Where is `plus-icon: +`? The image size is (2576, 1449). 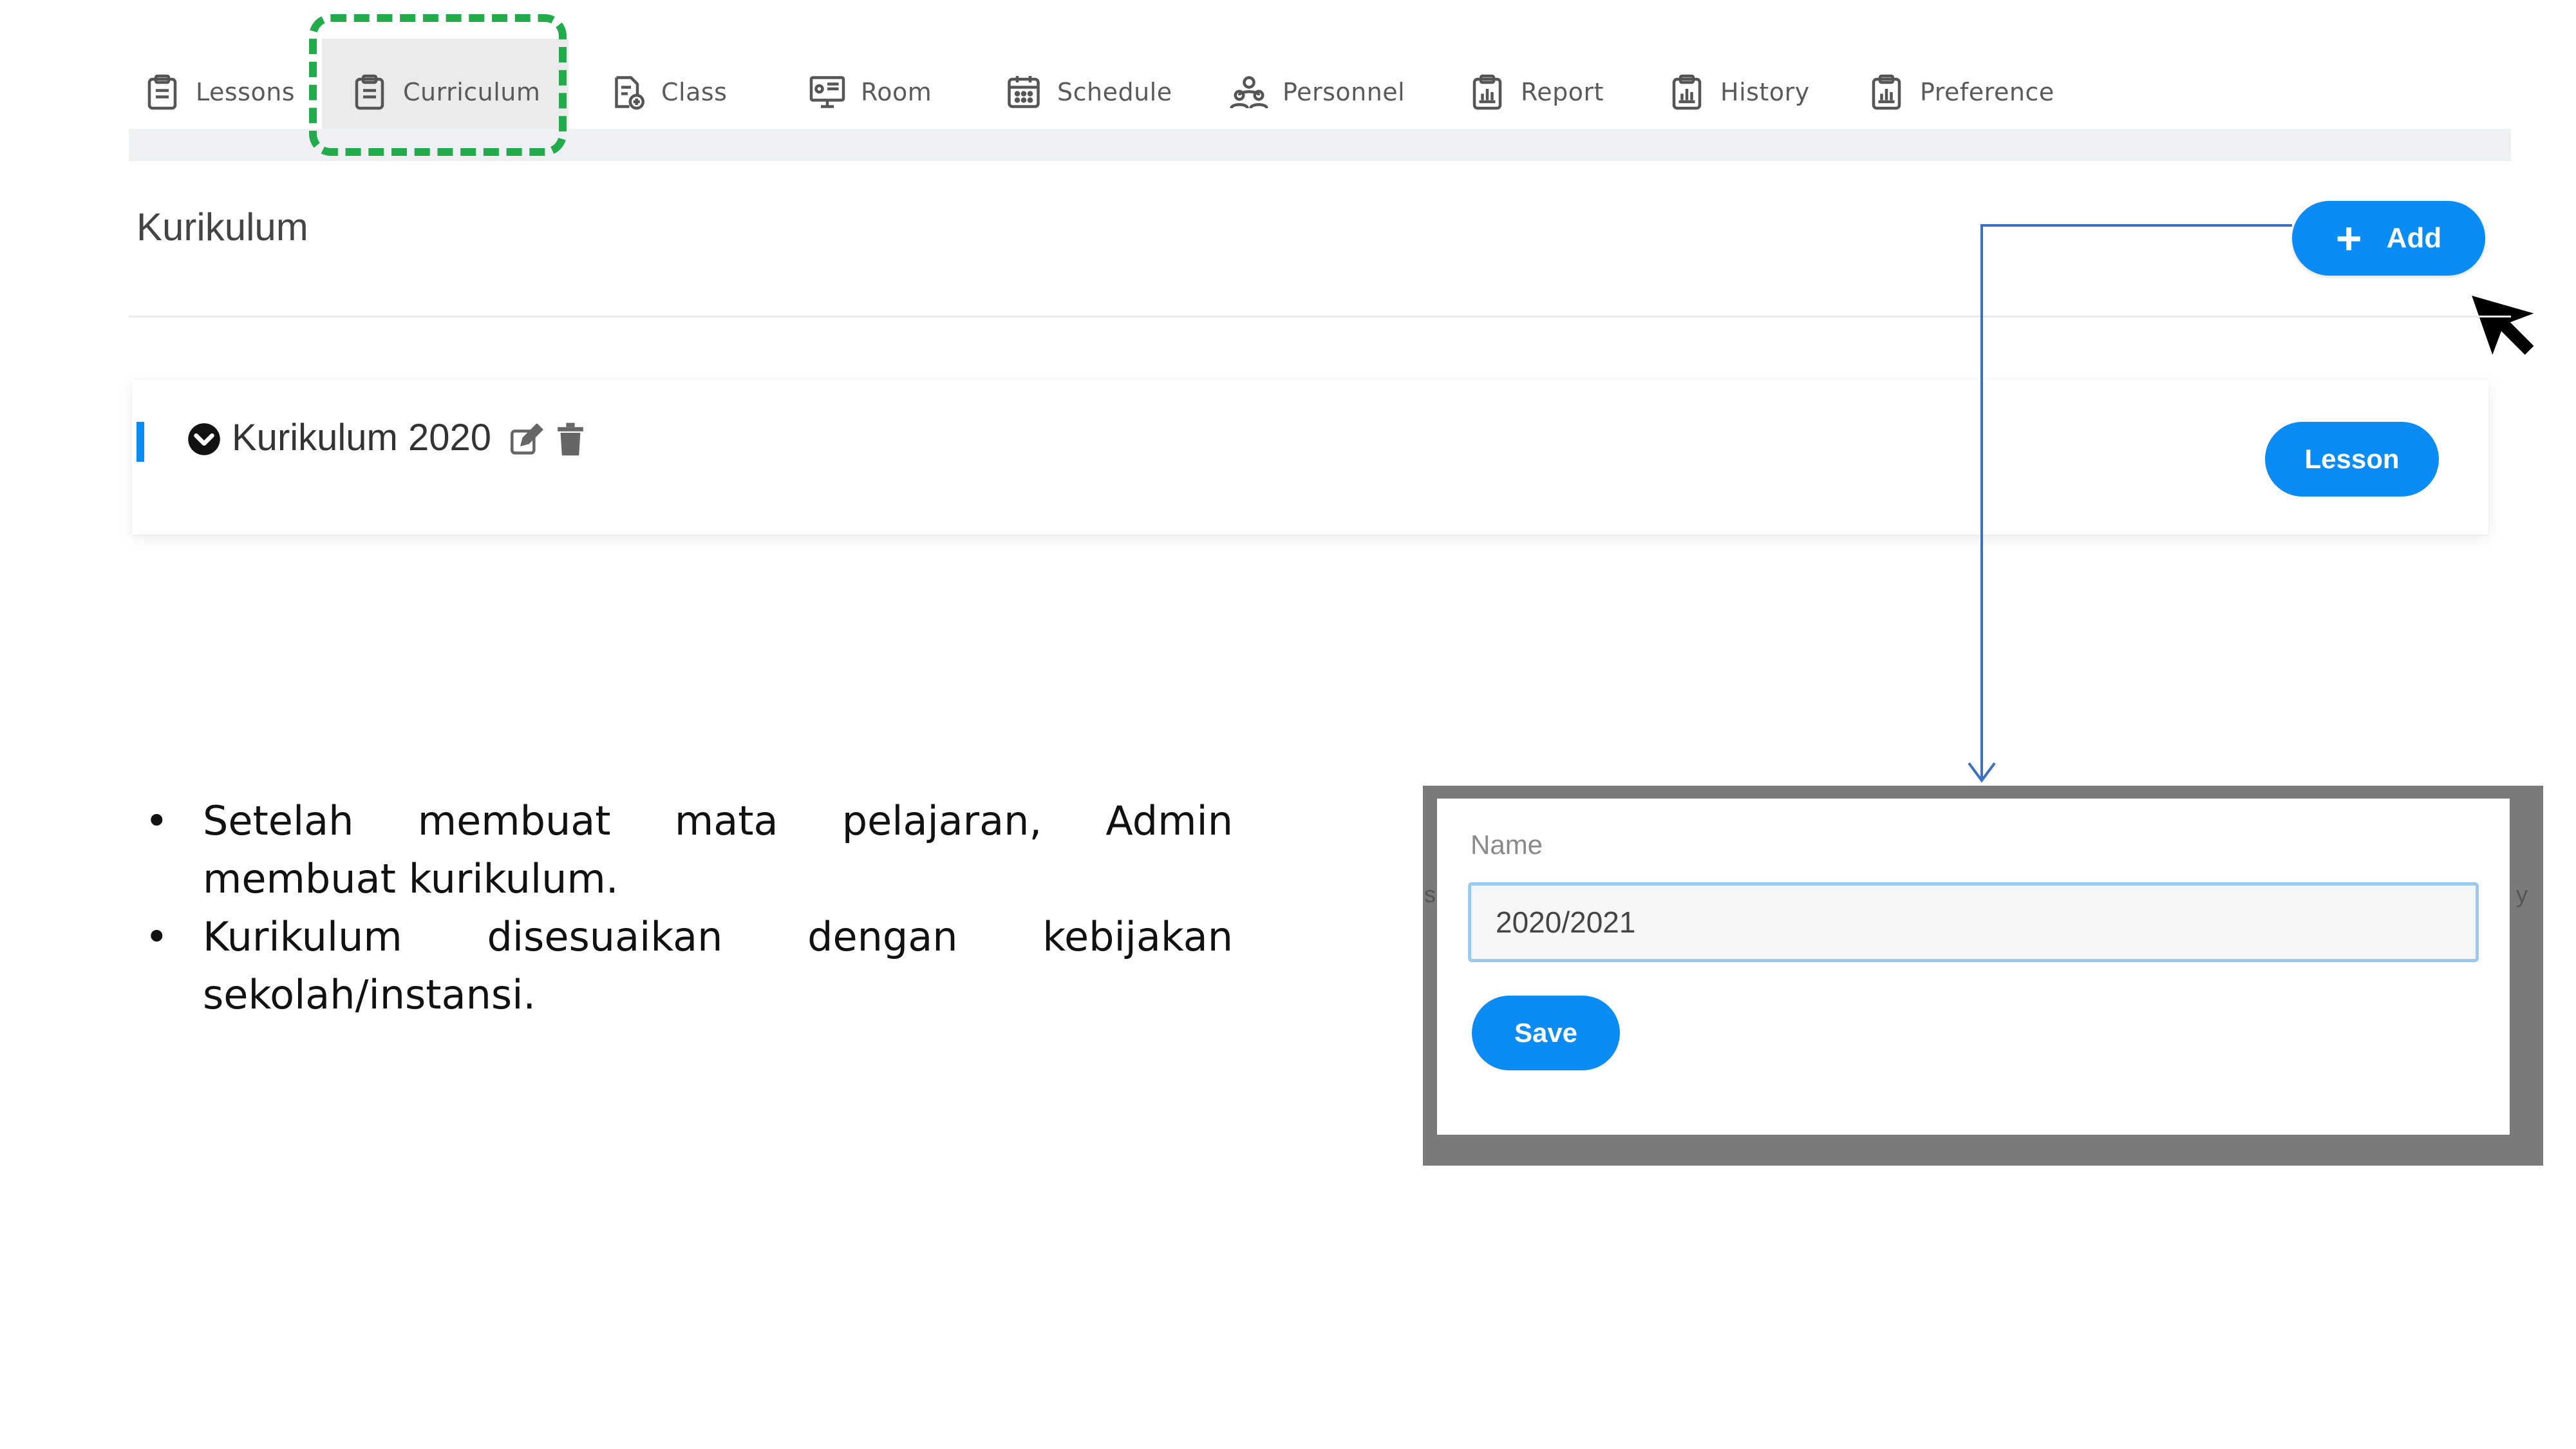
plus-icon: + is located at coordinates (2348, 238).